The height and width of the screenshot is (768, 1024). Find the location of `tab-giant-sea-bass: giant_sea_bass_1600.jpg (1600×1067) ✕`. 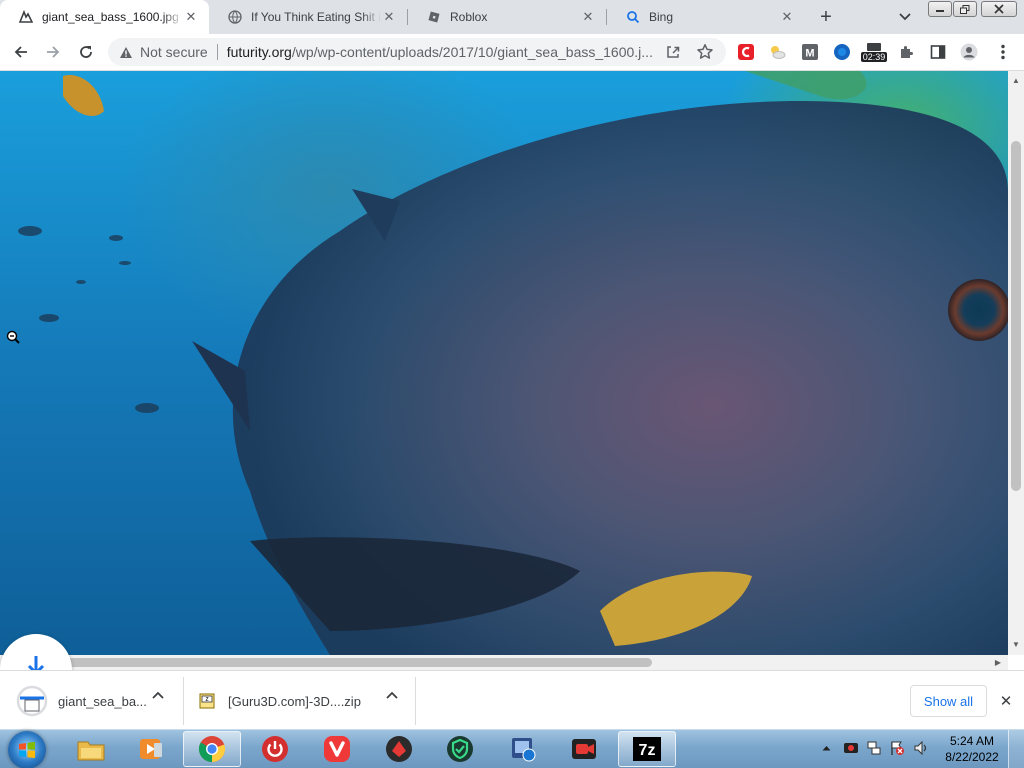

tab-giant-sea-bass: giant_sea_bass_1600.jpg (1600×1067) ✕ is located at coordinates (104, 17).